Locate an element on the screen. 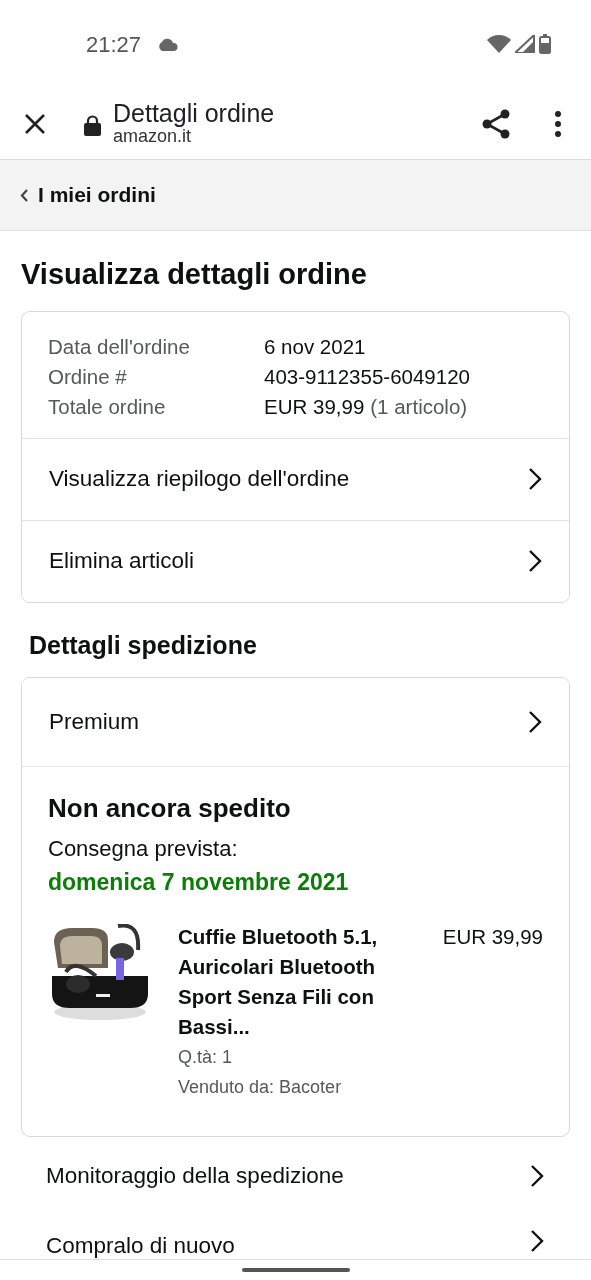 This screenshot has width=591, height=1280. cloud-icon is located at coordinates (168, 44).